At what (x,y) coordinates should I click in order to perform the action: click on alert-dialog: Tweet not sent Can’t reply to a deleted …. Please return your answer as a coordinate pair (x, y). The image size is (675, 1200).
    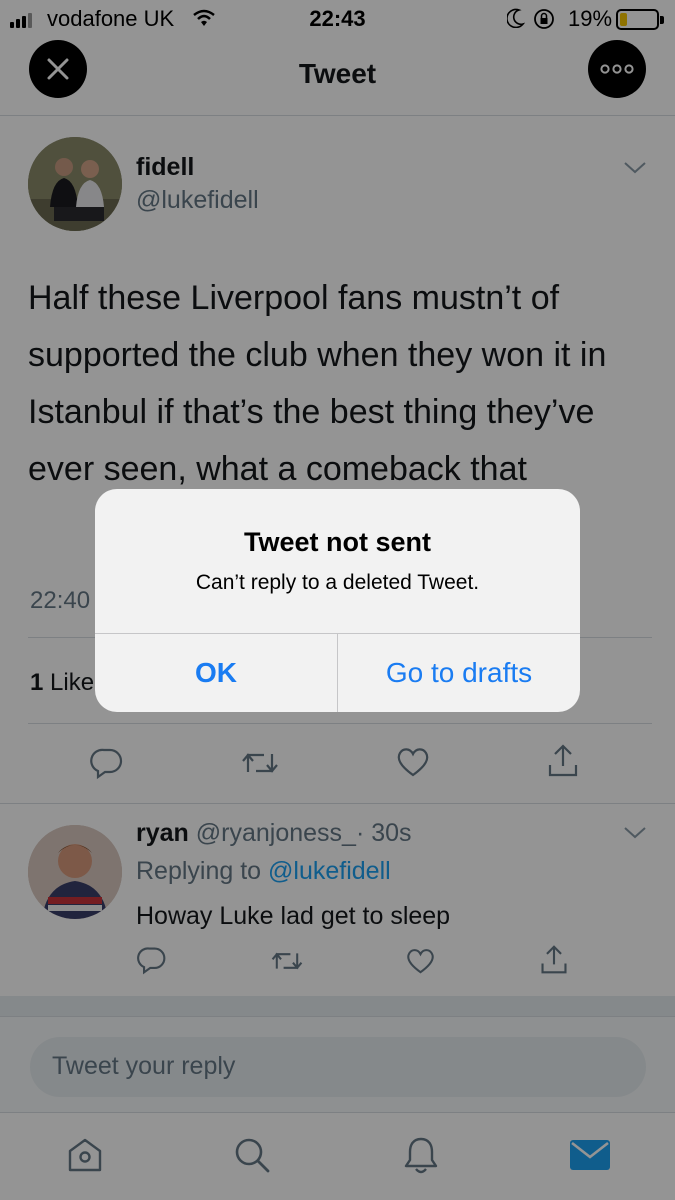
    Looking at the image, I should click on (337, 600).